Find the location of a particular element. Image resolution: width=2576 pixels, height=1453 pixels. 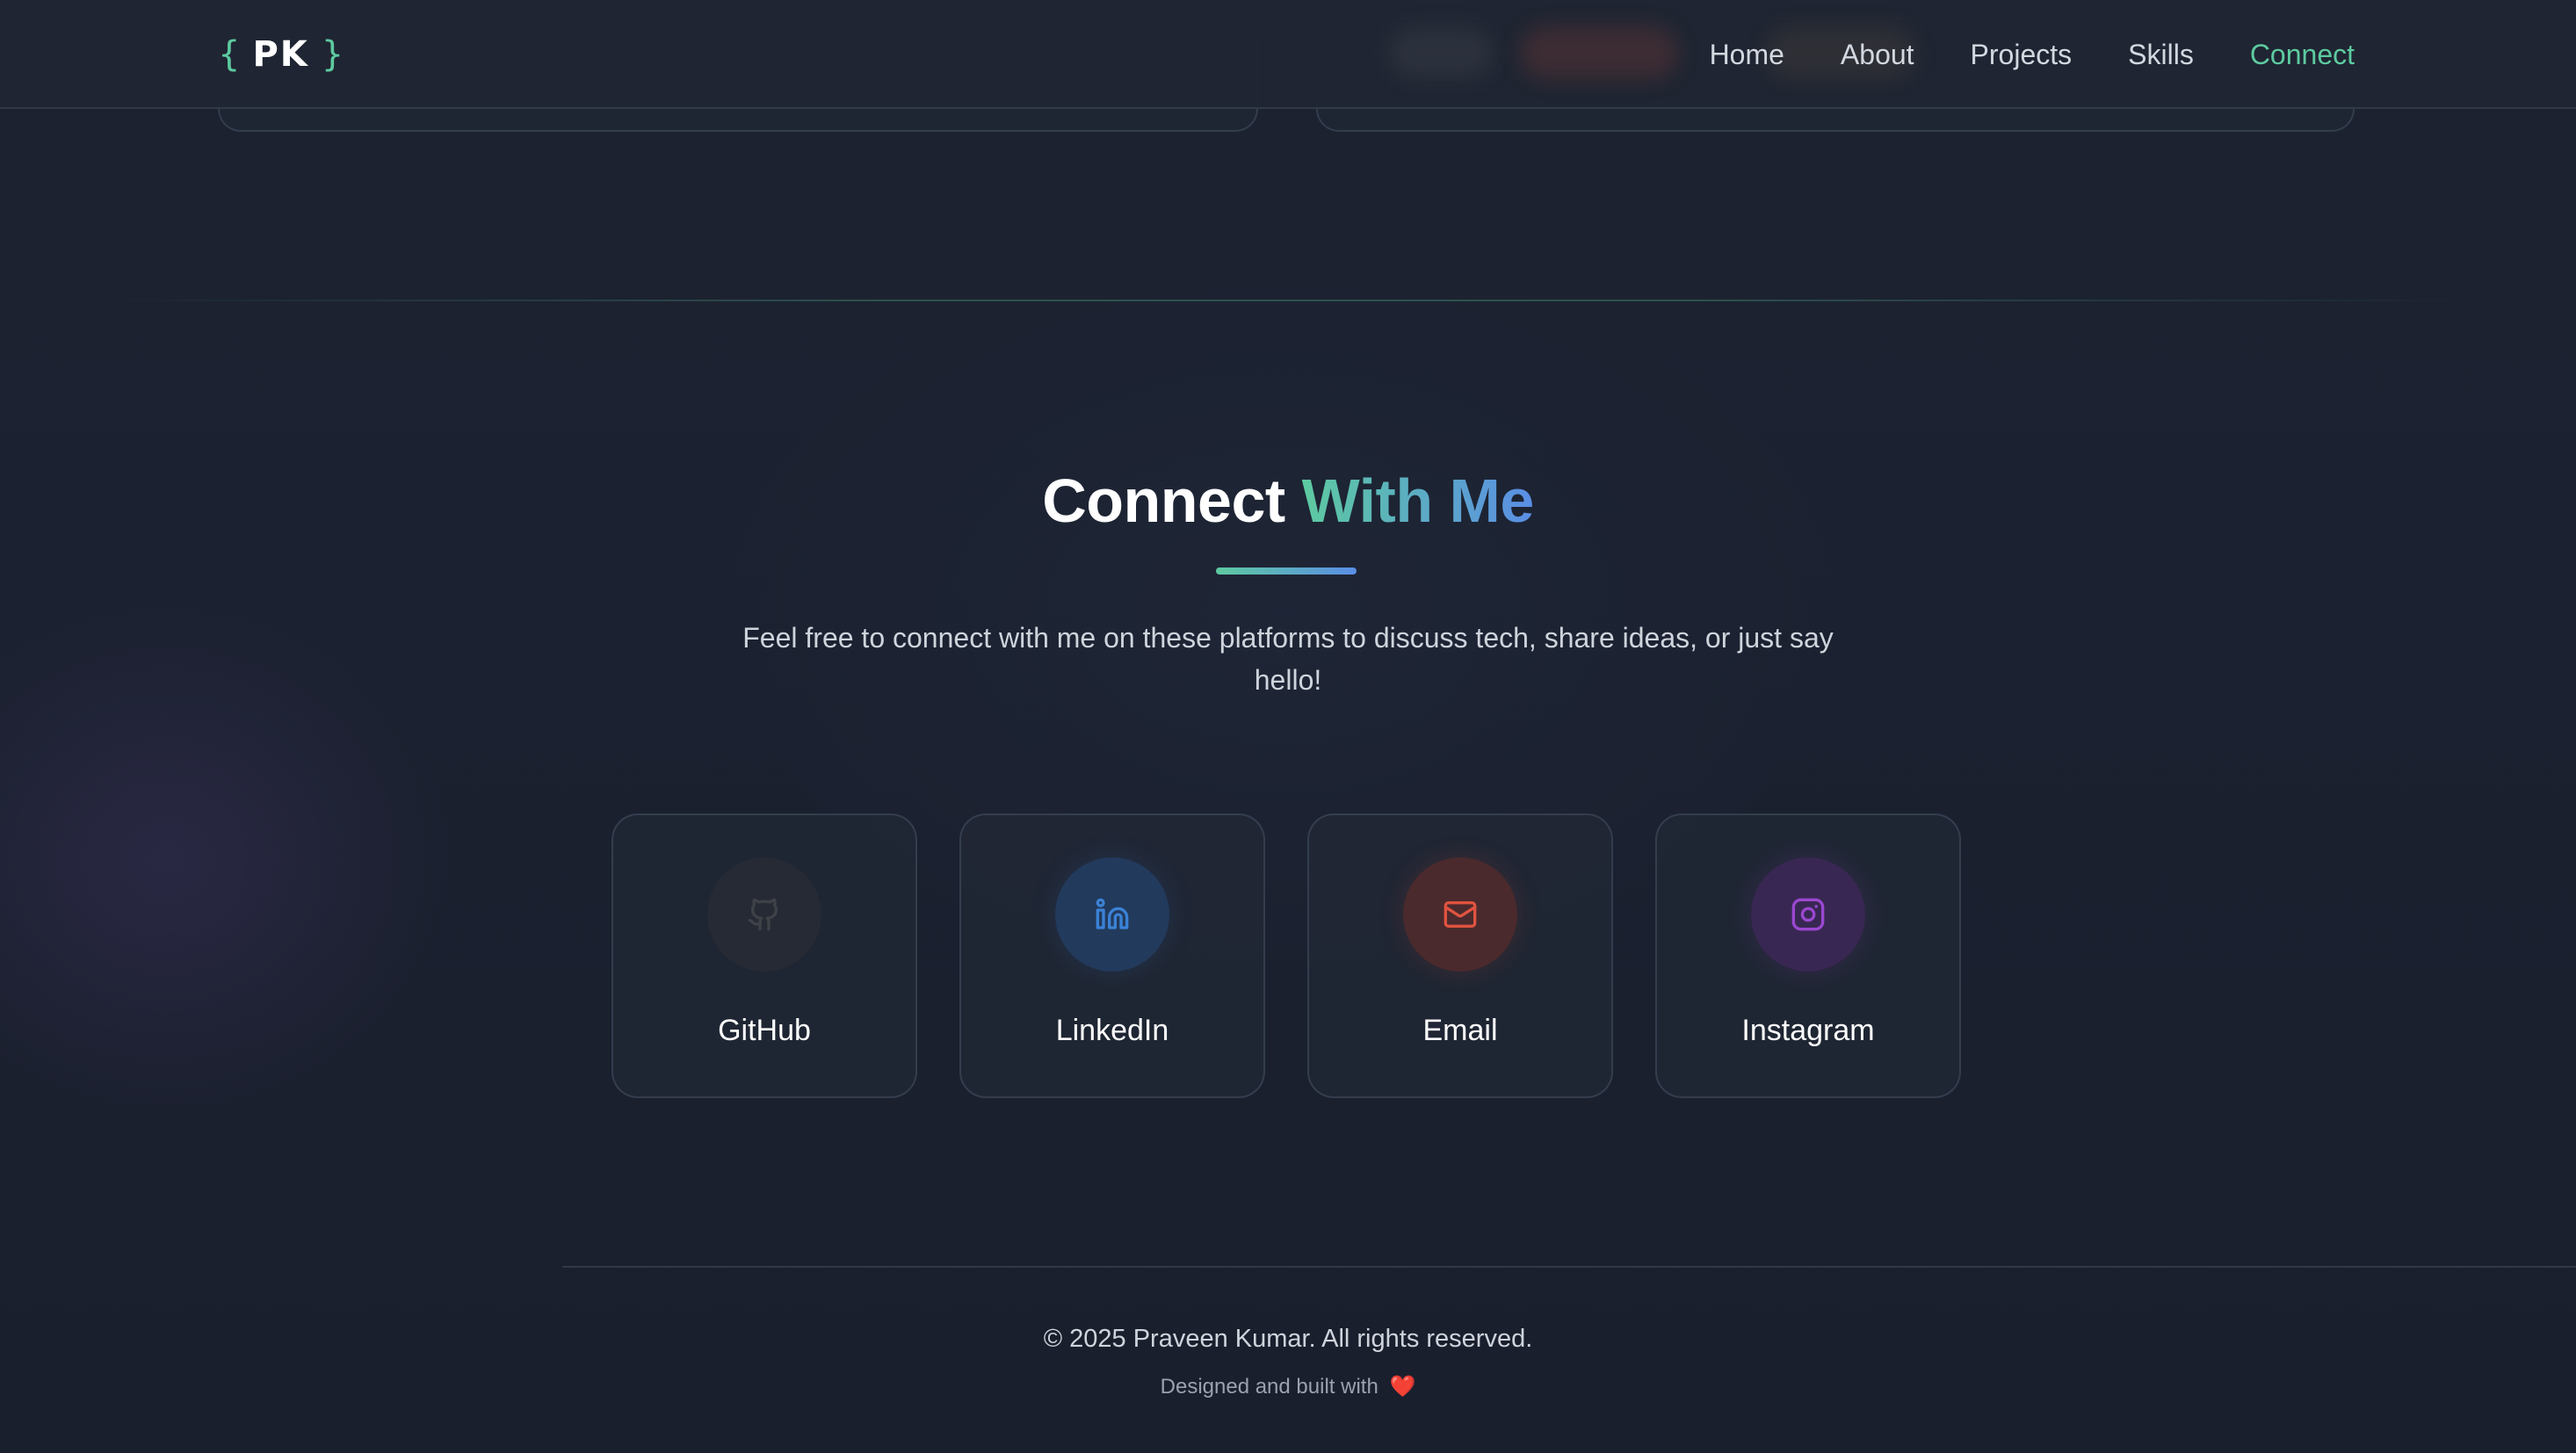

section-title: Connect With Me is located at coordinates (1288, 501).